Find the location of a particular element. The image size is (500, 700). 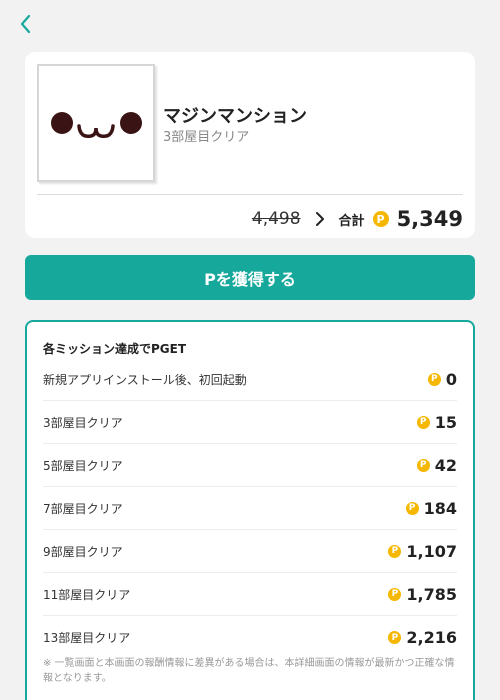

mission-row: 13部屋目クリア P 2,216 is located at coordinates (250, 637).